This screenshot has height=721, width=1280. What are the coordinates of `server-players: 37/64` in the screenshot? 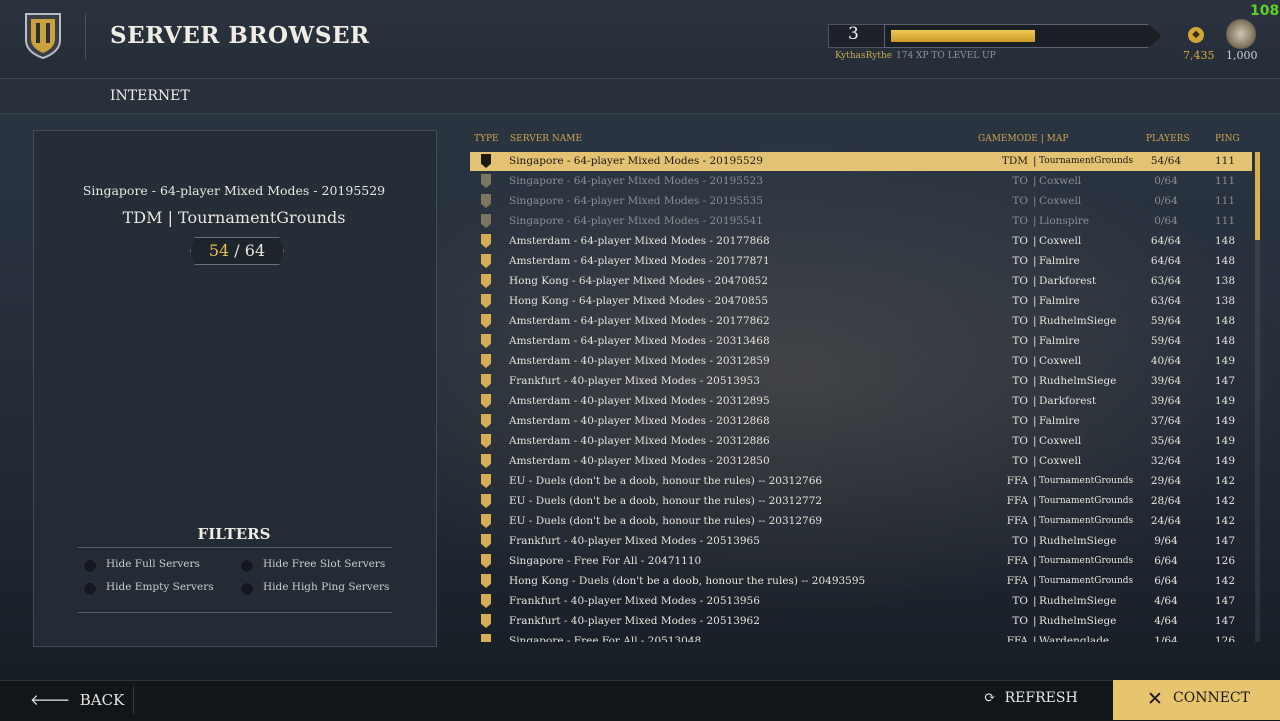 It's located at (1166, 421).